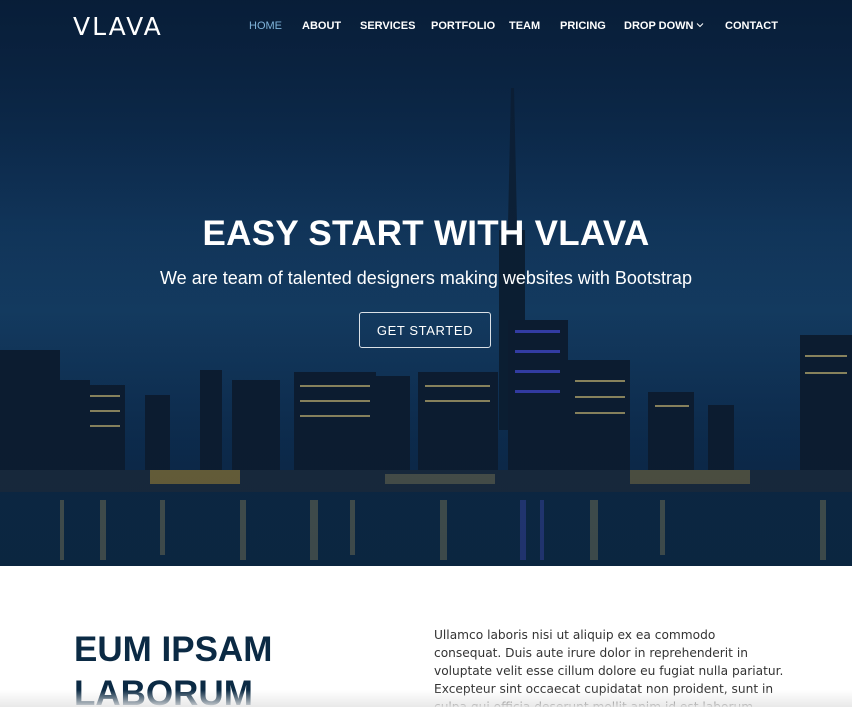  I want to click on nav-pricing: PRICING, so click(583, 26).